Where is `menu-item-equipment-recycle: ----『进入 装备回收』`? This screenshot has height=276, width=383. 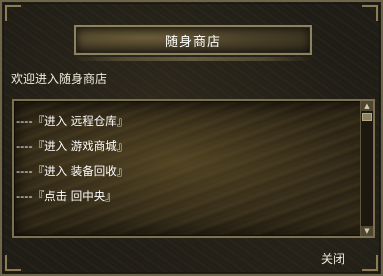 menu-item-equipment-recycle: ----『进入 装备回收』 is located at coordinates (187, 174).